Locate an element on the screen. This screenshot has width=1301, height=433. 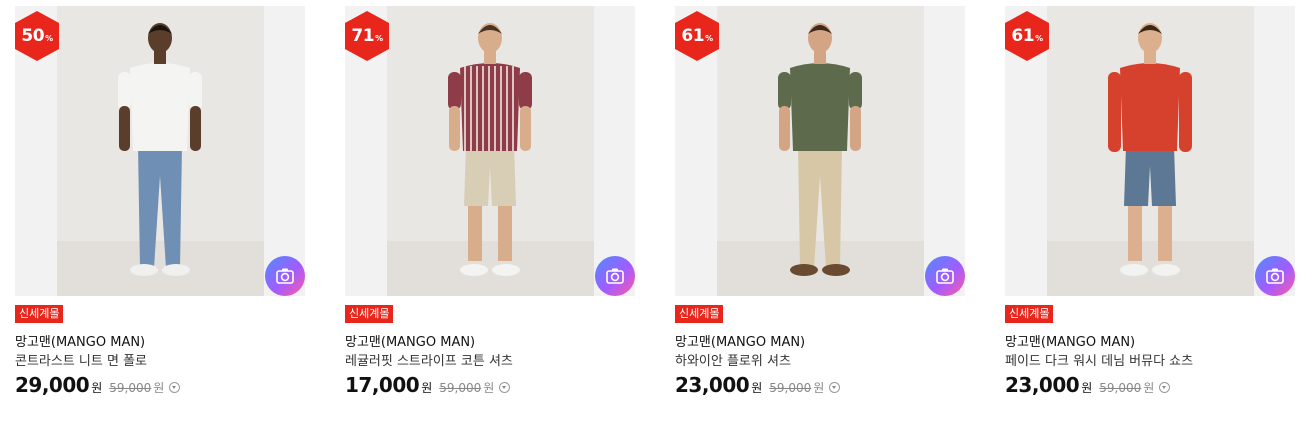
price-row: 17,000 원 59,000 원 is located at coordinates (428, 386).